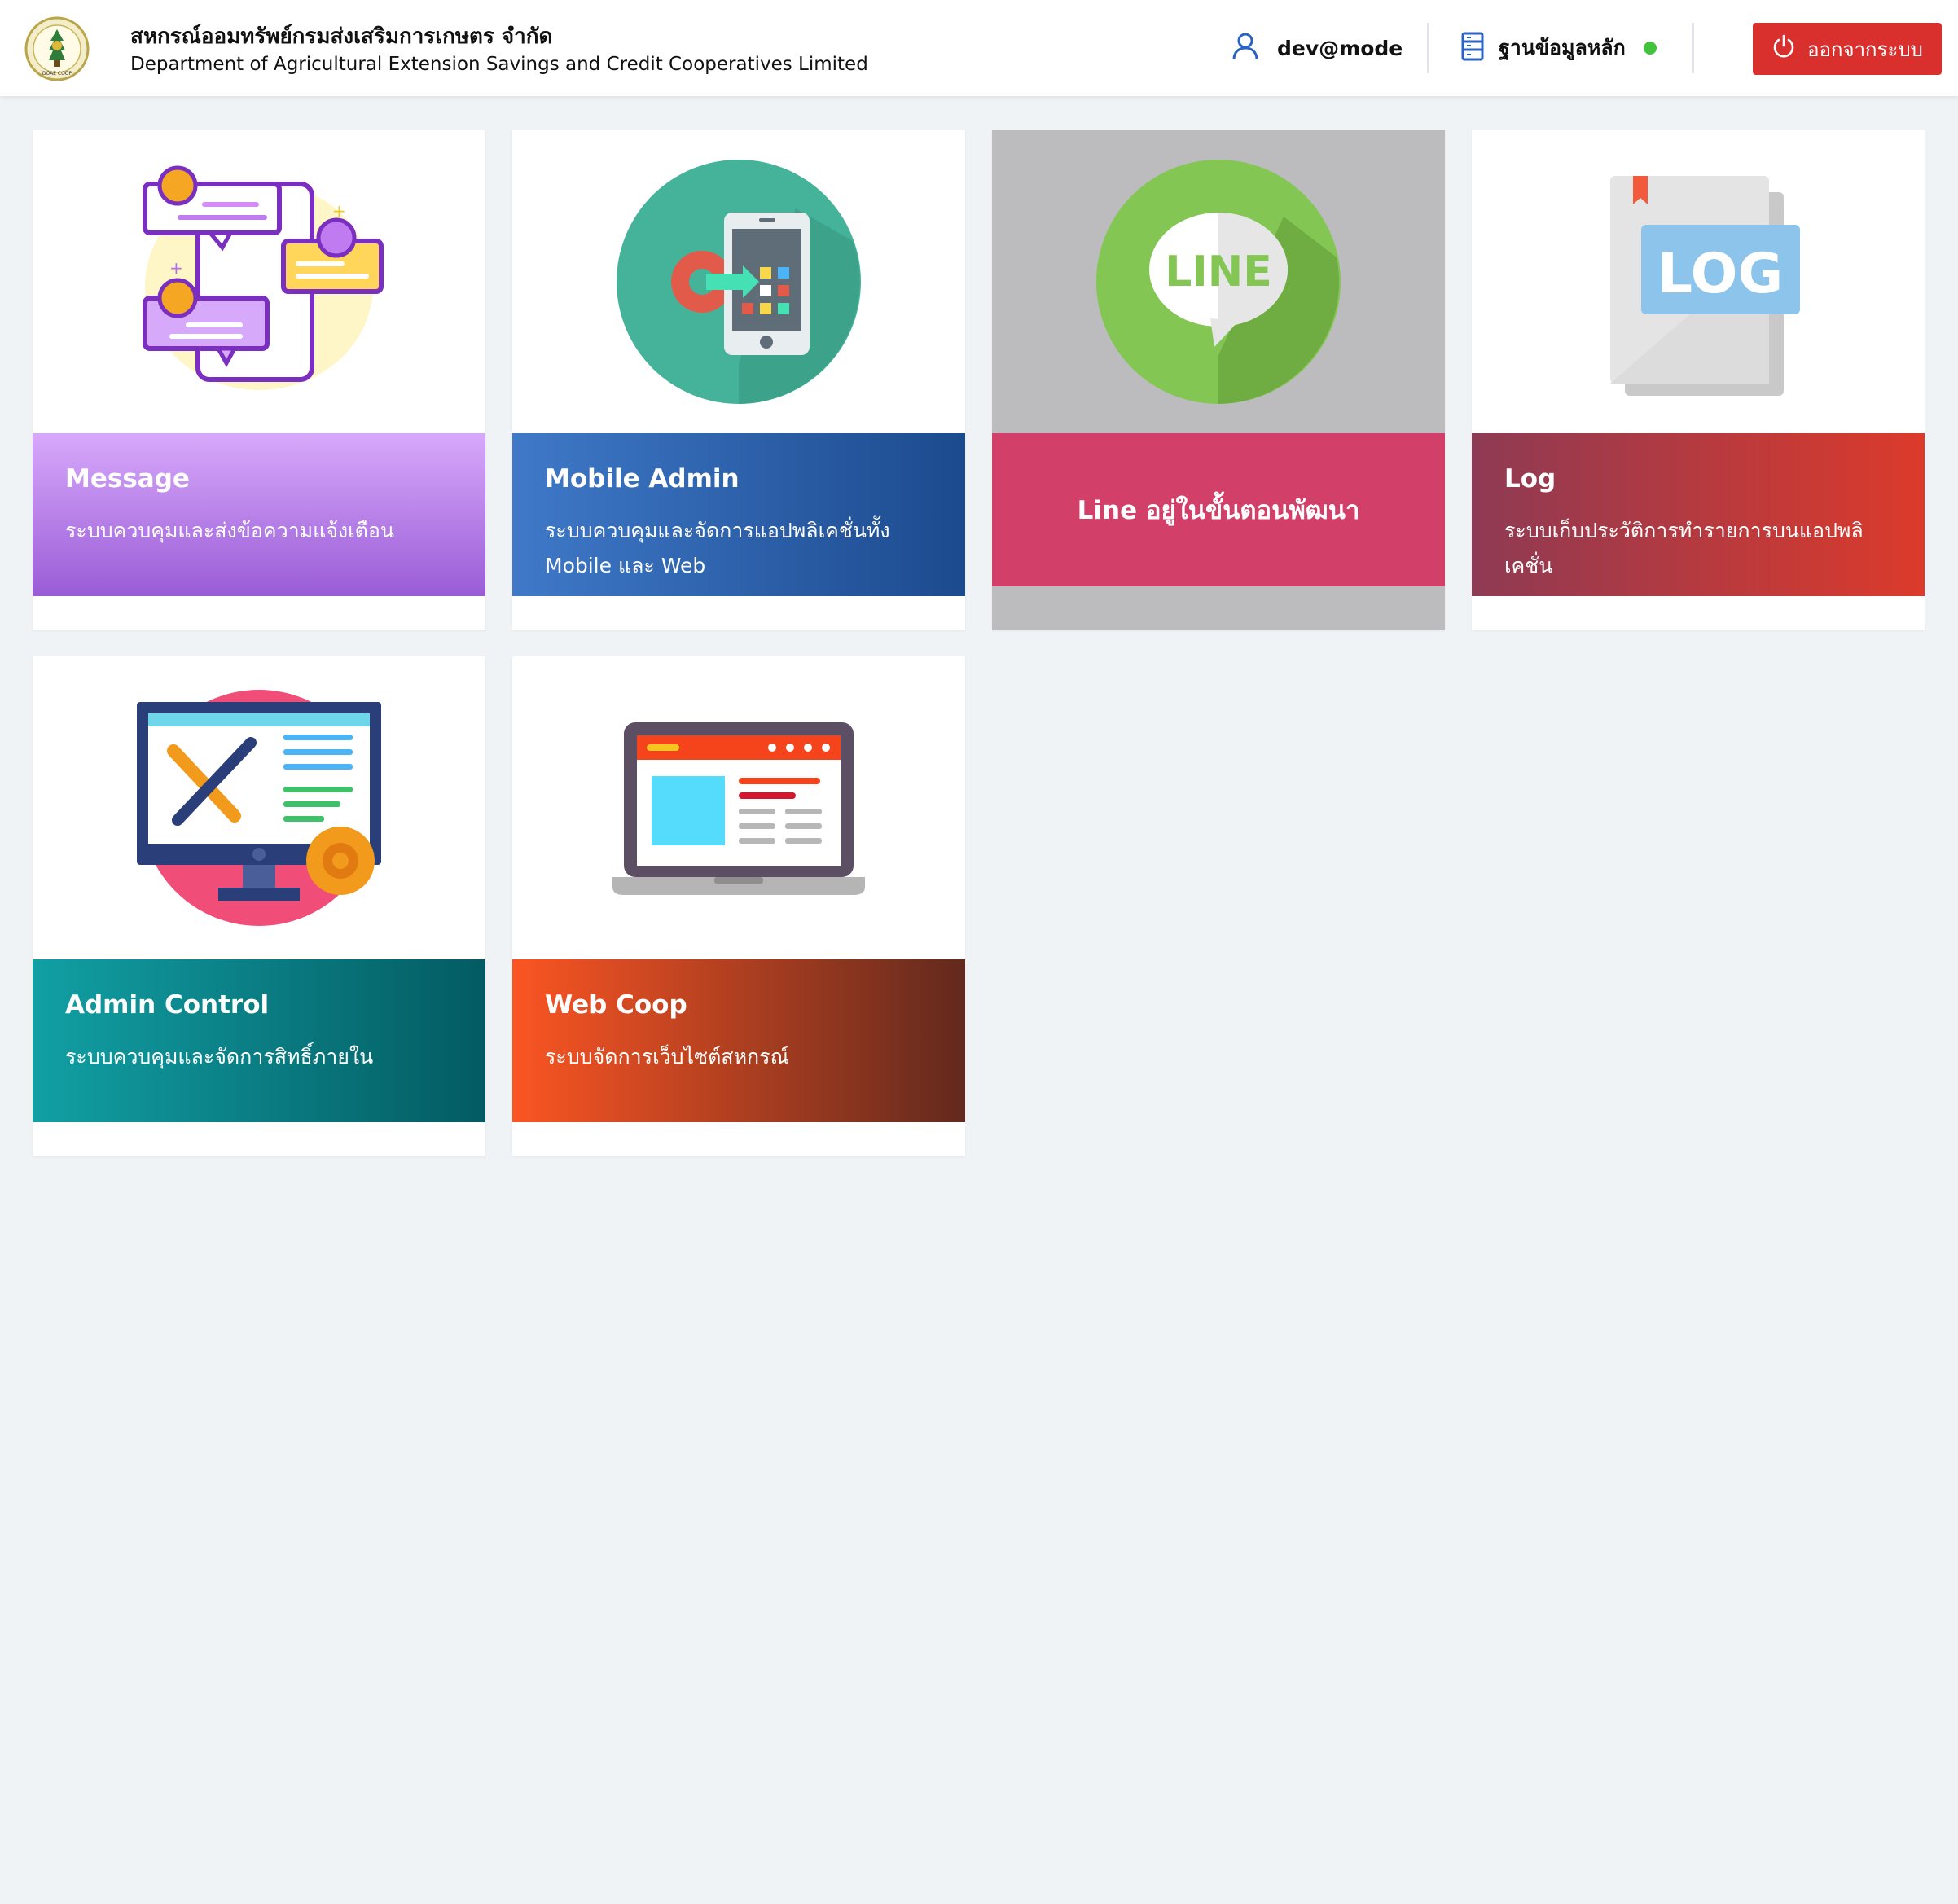 The height and width of the screenshot is (1904, 1958). What do you see at coordinates (1784, 49) in the screenshot?
I see `power-icon` at bounding box center [1784, 49].